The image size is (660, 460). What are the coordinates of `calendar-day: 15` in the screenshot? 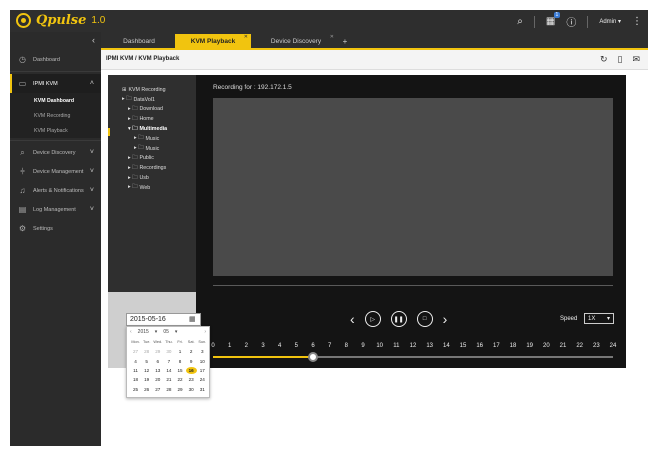 It's located at (180, 370).